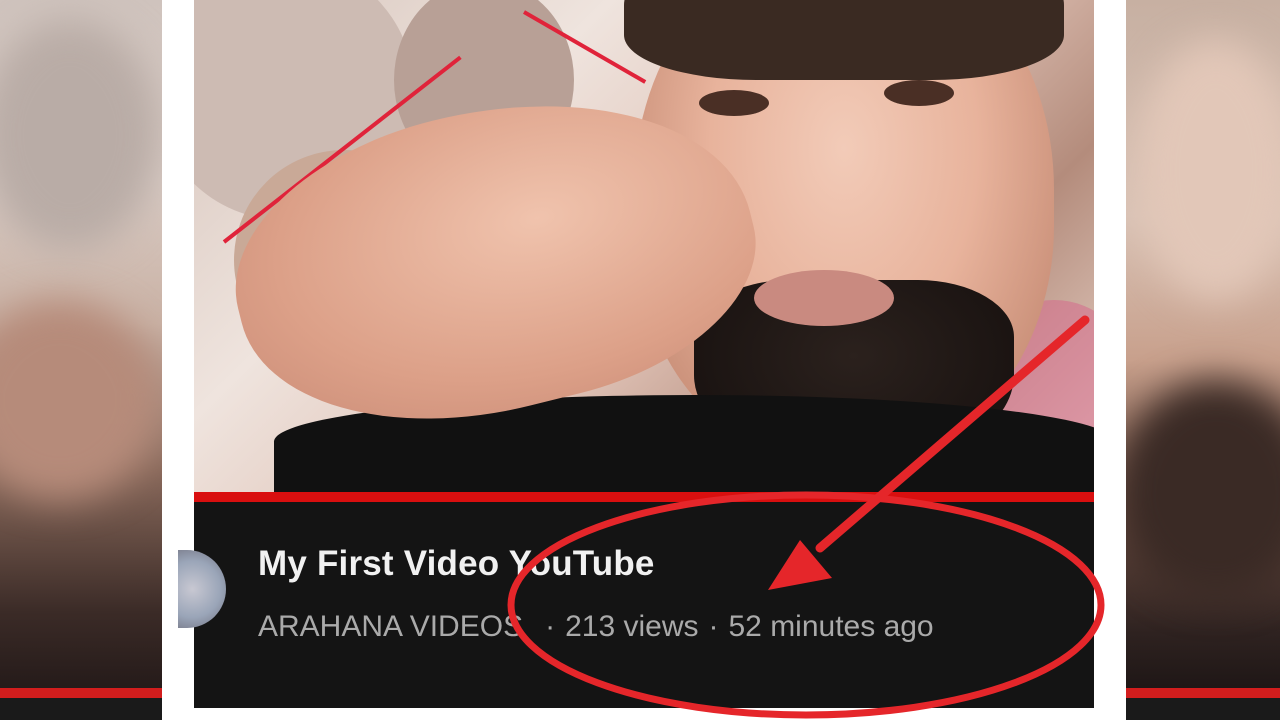 The width and height of the screenshot is (1280, 720). I want to click on upload-age: 52 minutes ago, so click(831, 626).